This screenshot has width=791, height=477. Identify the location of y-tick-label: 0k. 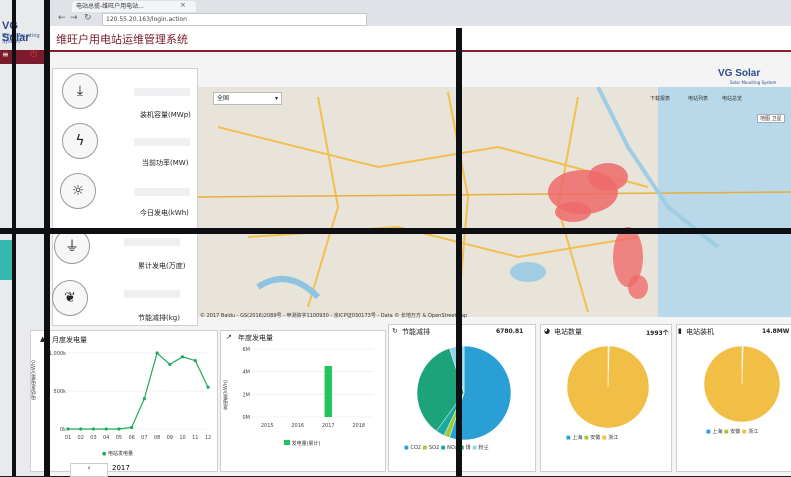
(63, 430).